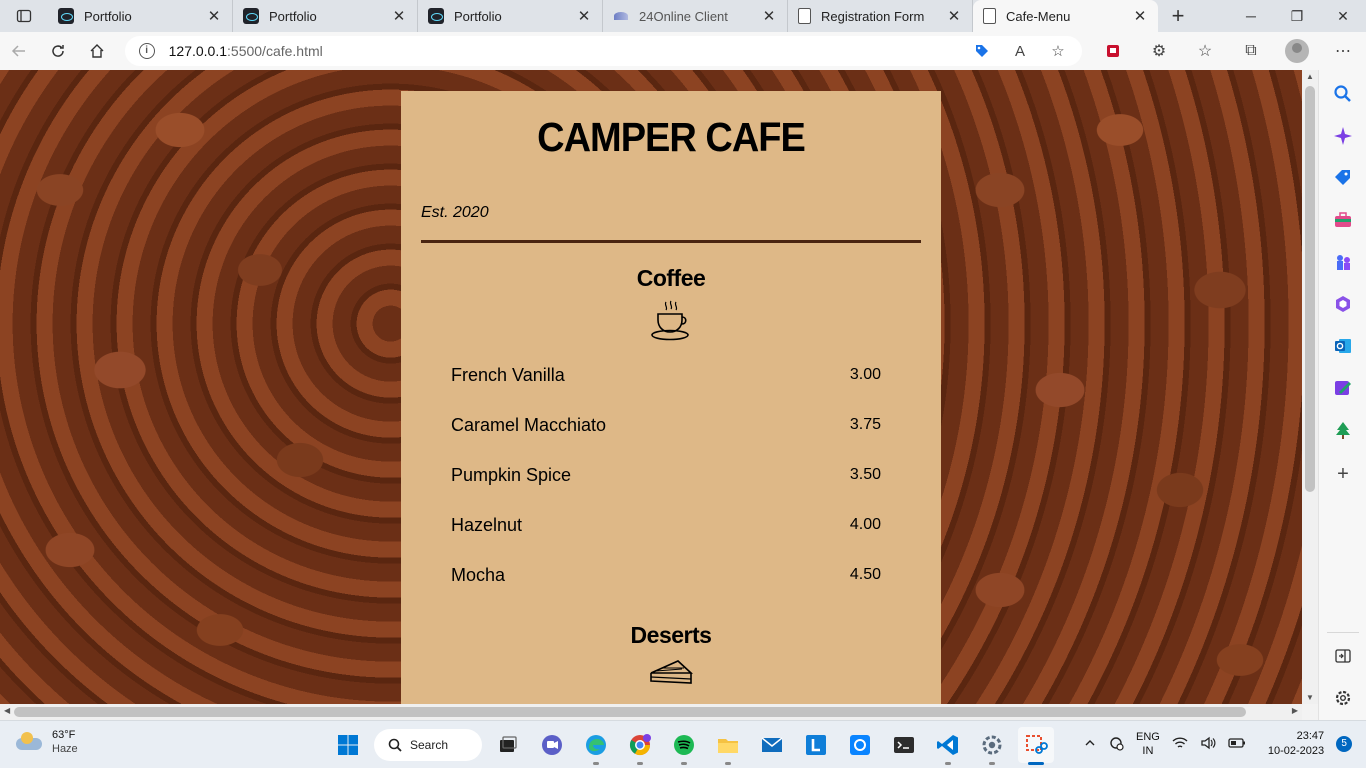 This screenshot has height=768, width=1366. I want to click on browser-tab: 24Online Client ✕, so click(695, 16).